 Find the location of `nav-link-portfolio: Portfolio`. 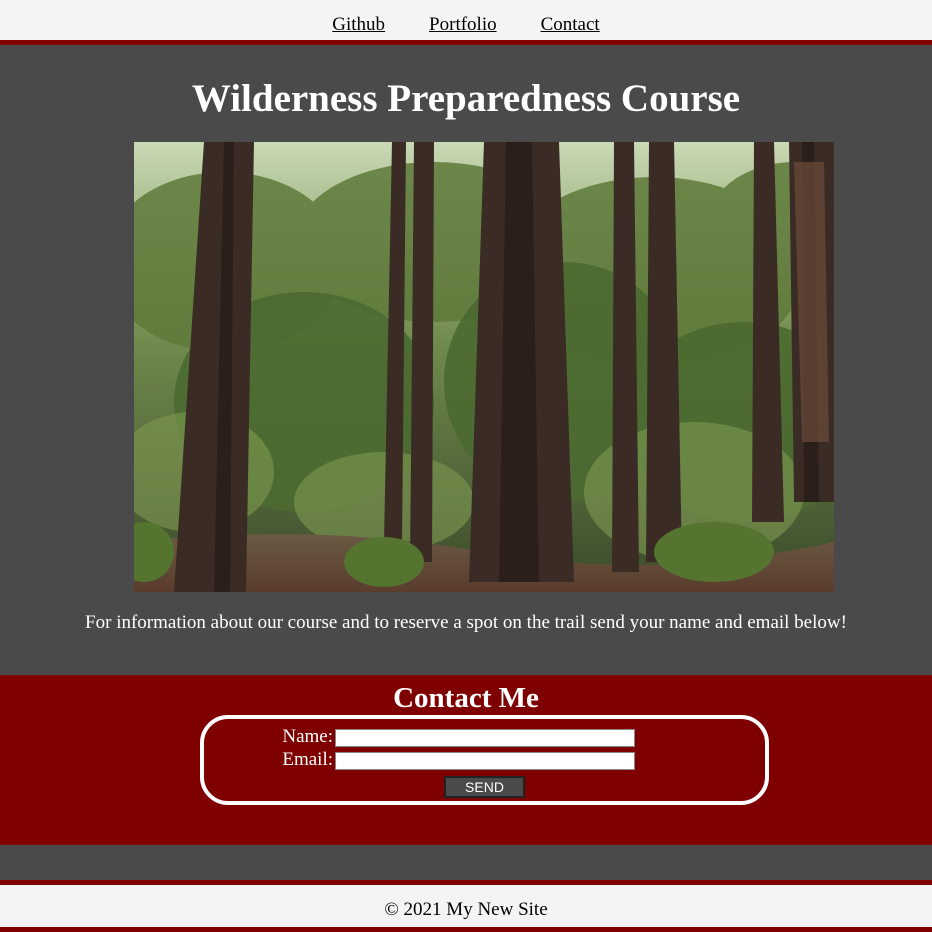

nav-link-portfolio: Portfolio is located at coordinates (463, 25).